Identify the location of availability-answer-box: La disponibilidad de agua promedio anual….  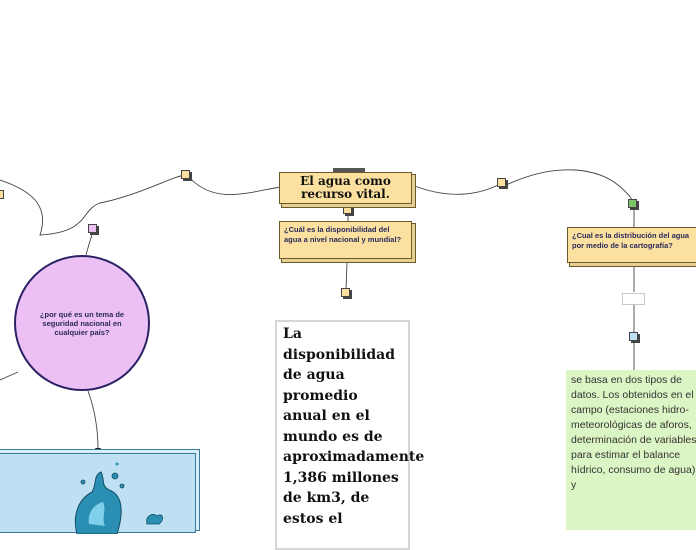
(349, 435).